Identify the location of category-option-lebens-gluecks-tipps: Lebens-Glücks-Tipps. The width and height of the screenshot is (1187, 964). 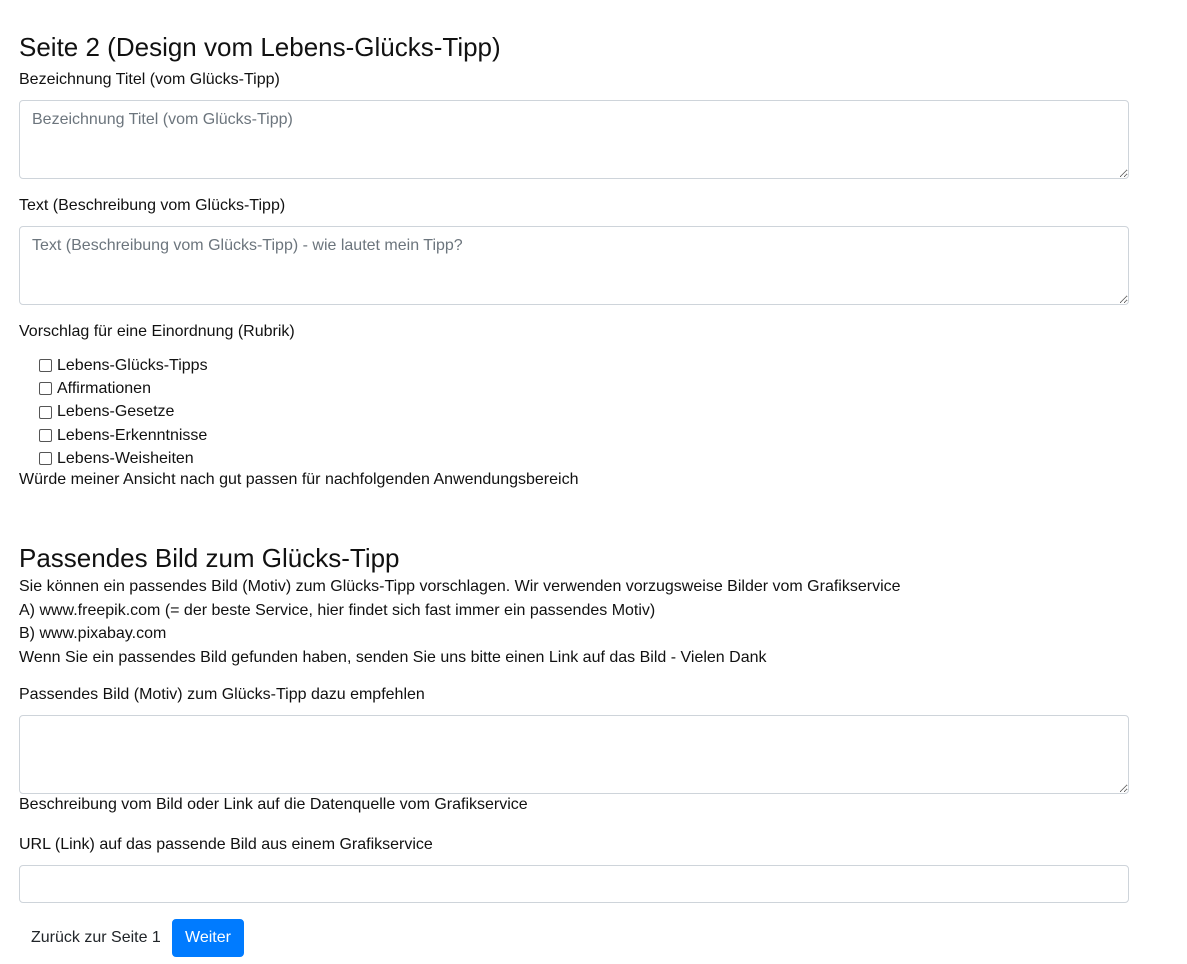
(123, 365).